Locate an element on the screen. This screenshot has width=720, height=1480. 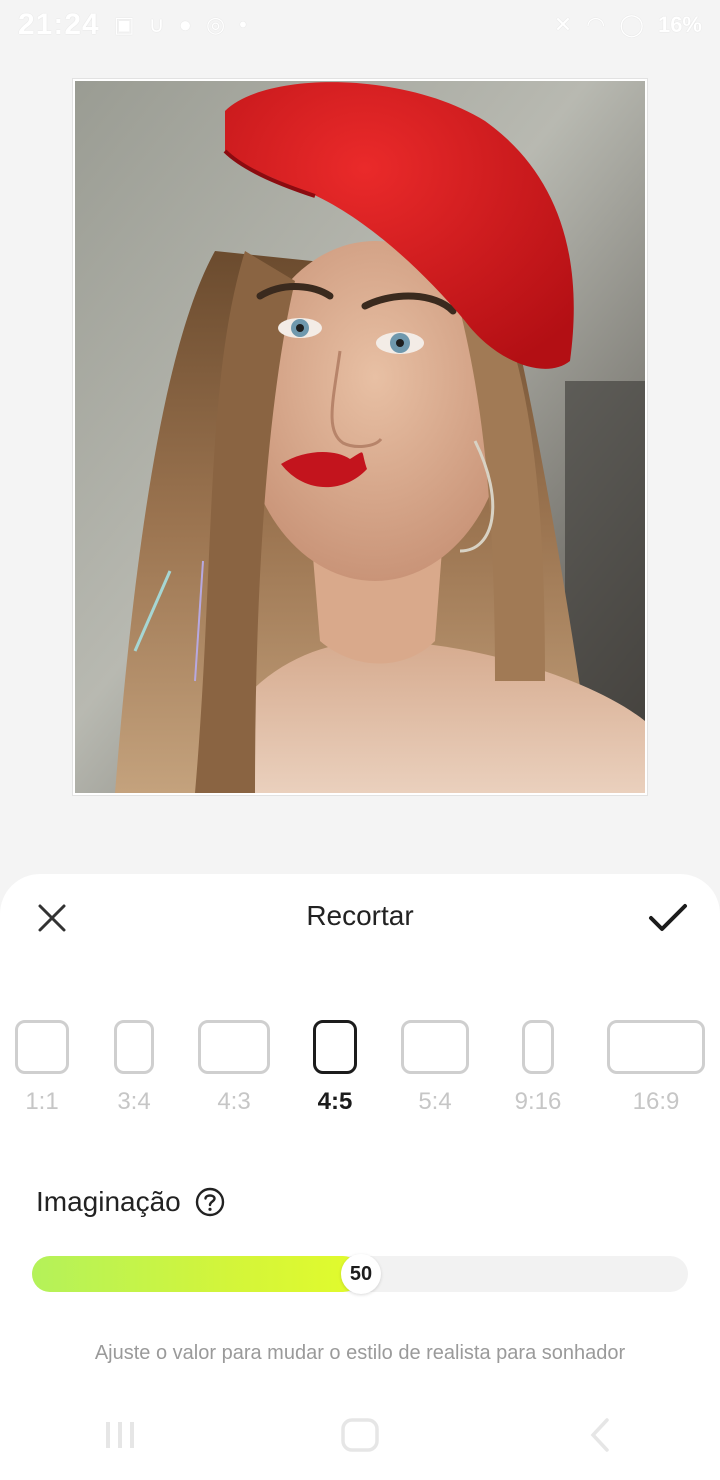
ratio-options: 1:1 3:4 4:3 4:5 5:4 9:16 16:9 is located at coordinates (360, 1070).